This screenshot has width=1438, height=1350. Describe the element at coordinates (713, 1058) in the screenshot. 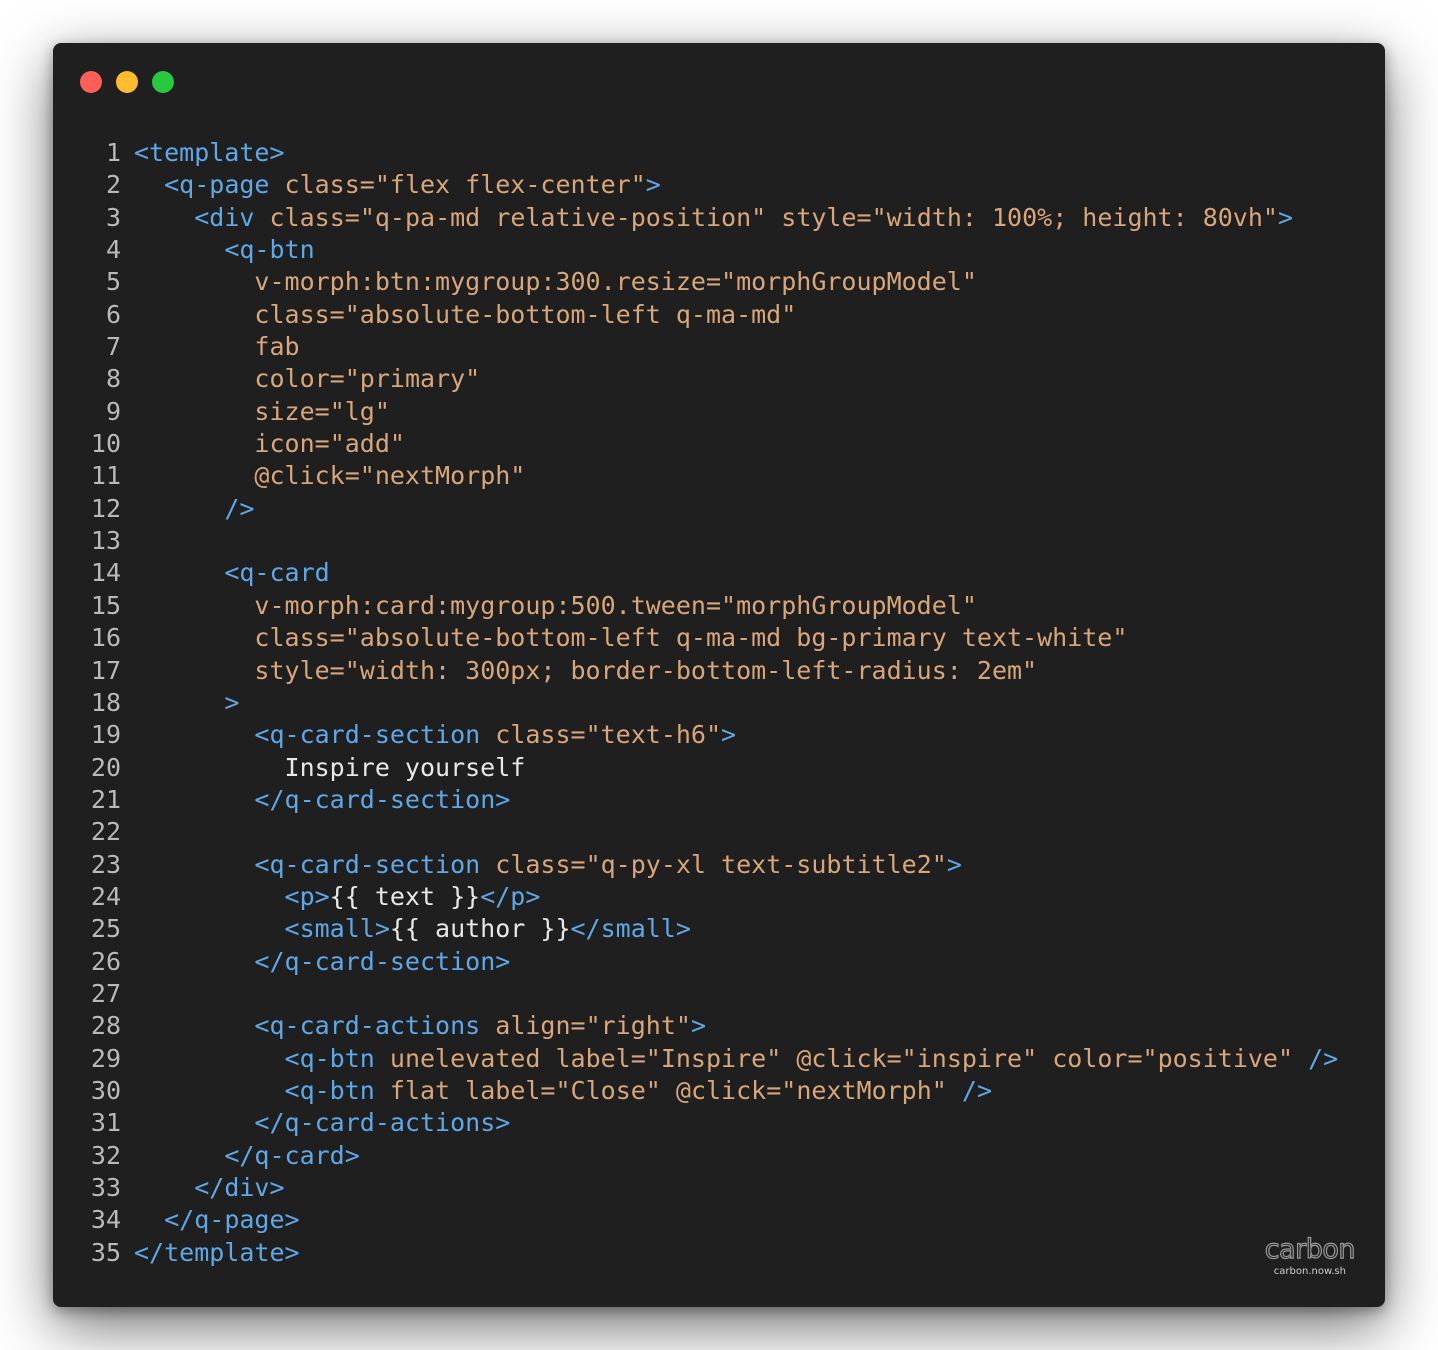

I see `code-token-str: "Inspire"` at that location.